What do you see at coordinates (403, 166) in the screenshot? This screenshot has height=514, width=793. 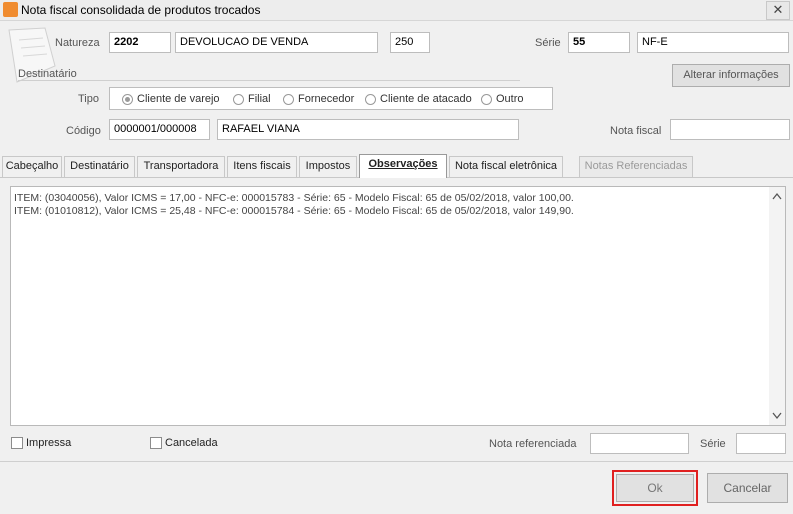 I see `tab-observacoes: Observações` at bounding box center [403, 166].